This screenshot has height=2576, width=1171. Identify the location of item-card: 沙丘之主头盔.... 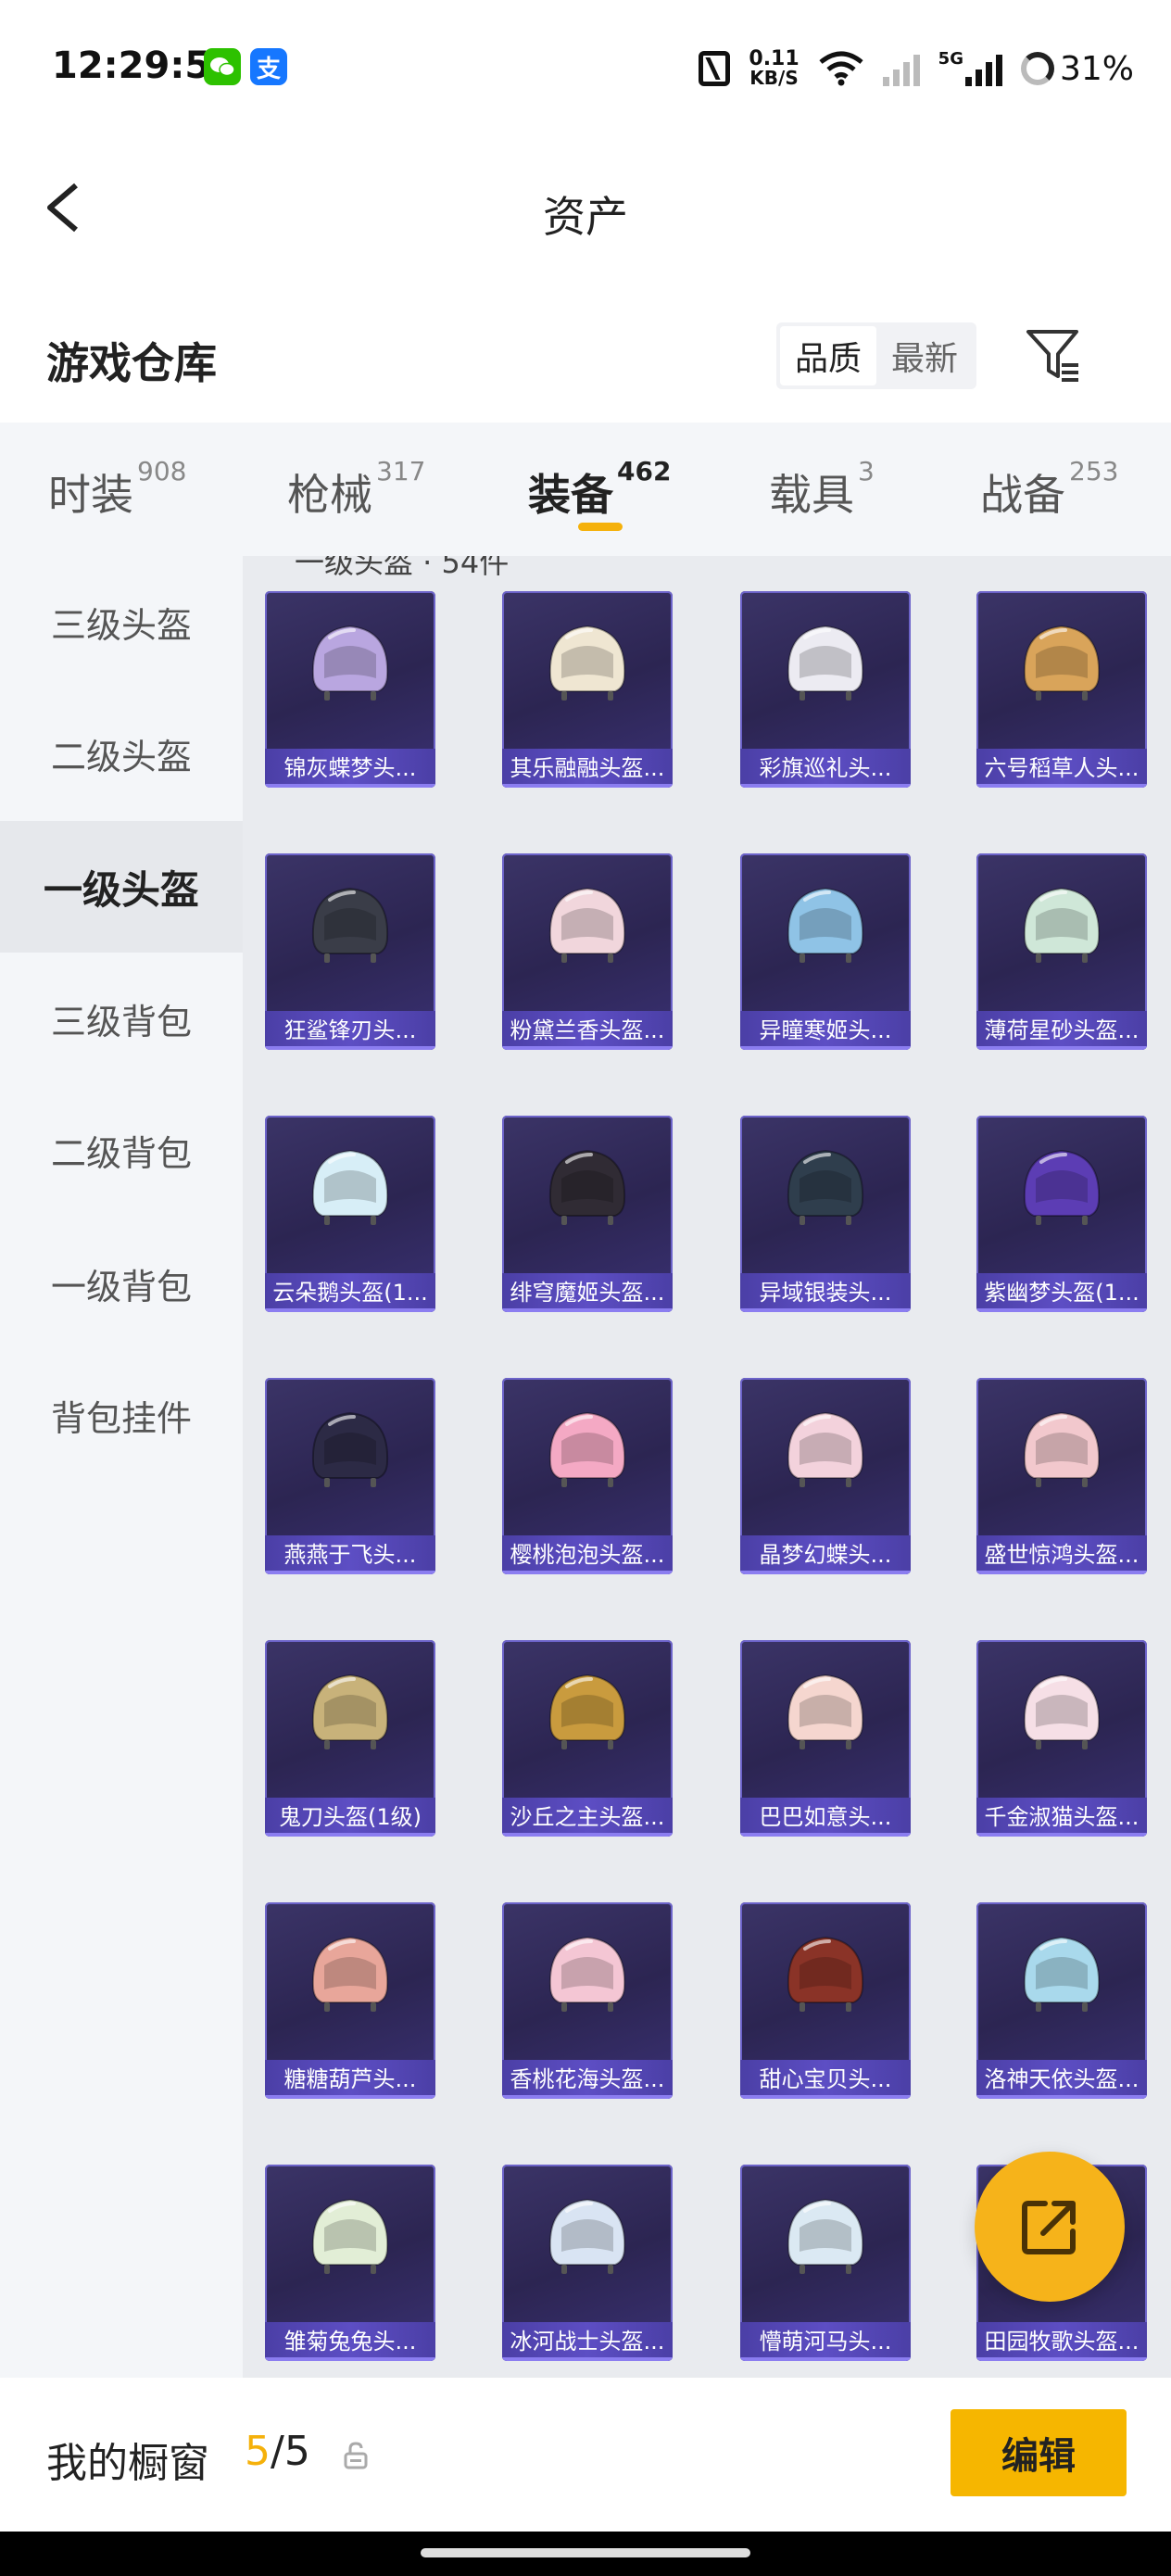
(588, 1739).